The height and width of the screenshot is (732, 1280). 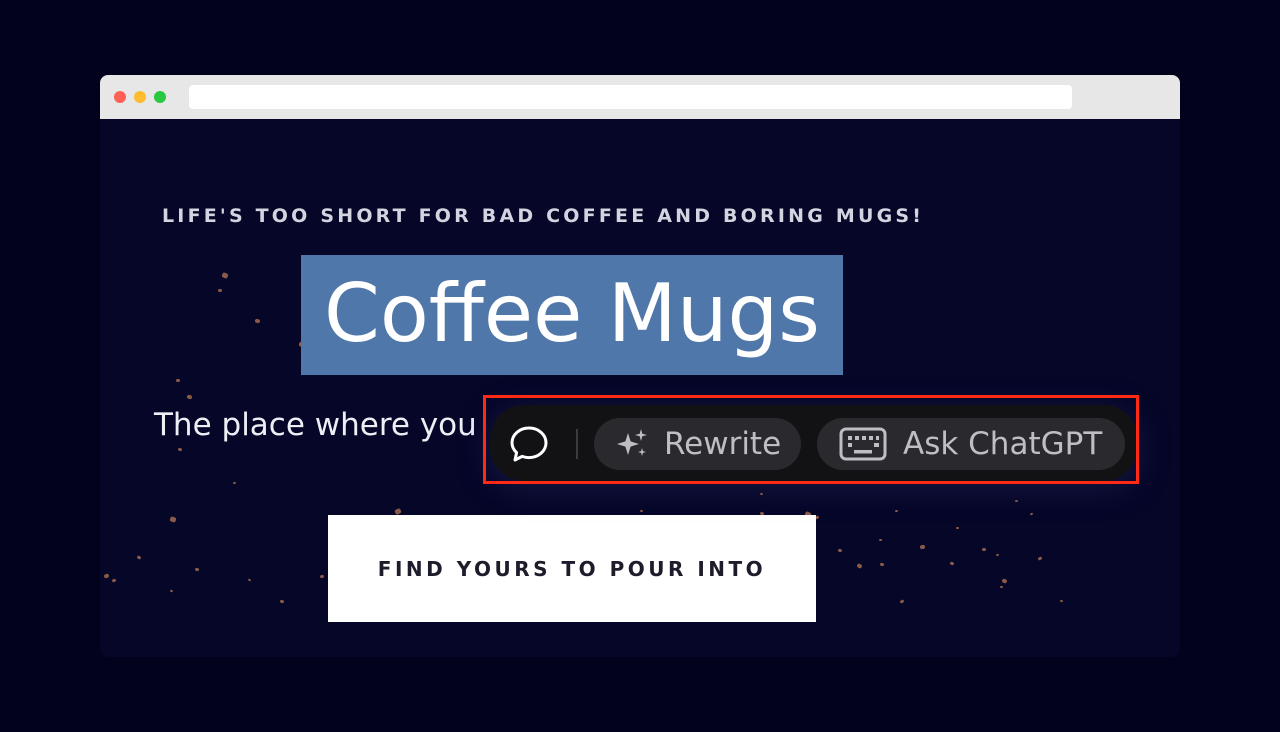 I want to click on close-window-button, so click(x=120, y=97).